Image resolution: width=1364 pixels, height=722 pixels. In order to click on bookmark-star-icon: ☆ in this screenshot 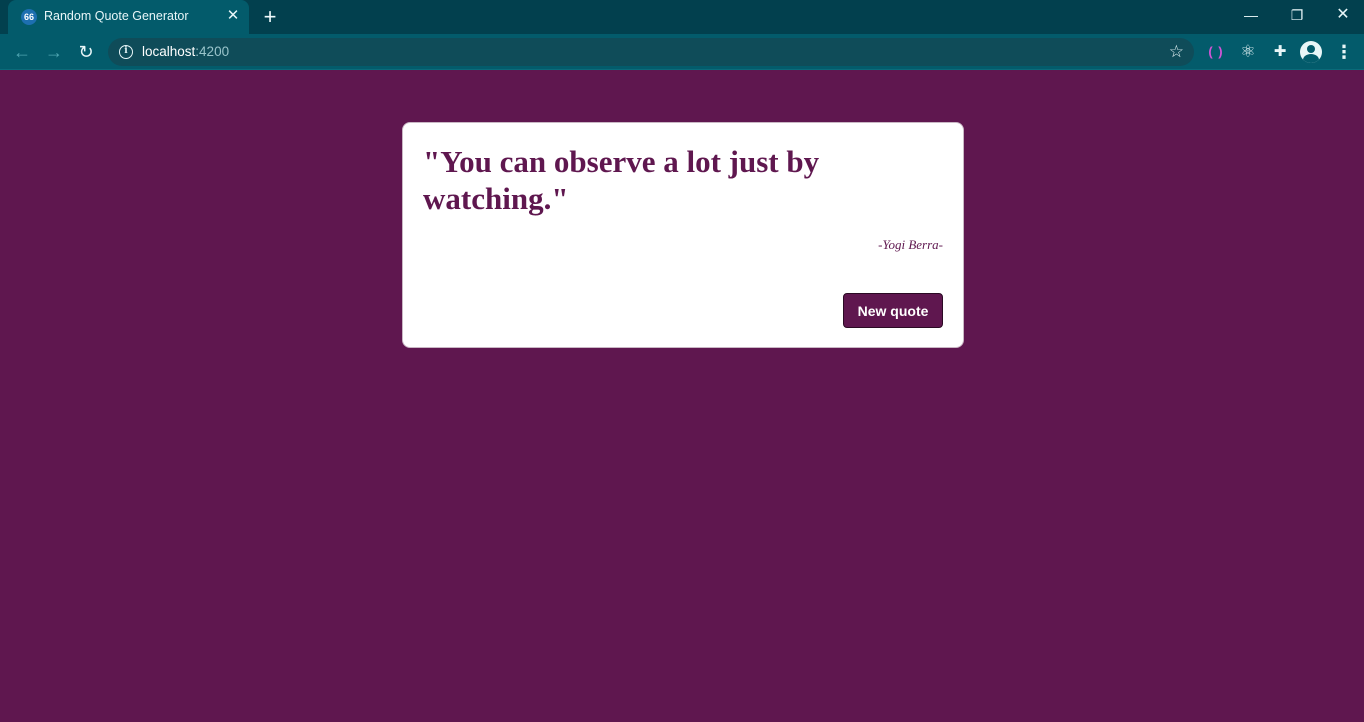, I will do `click(1176, 52)`.